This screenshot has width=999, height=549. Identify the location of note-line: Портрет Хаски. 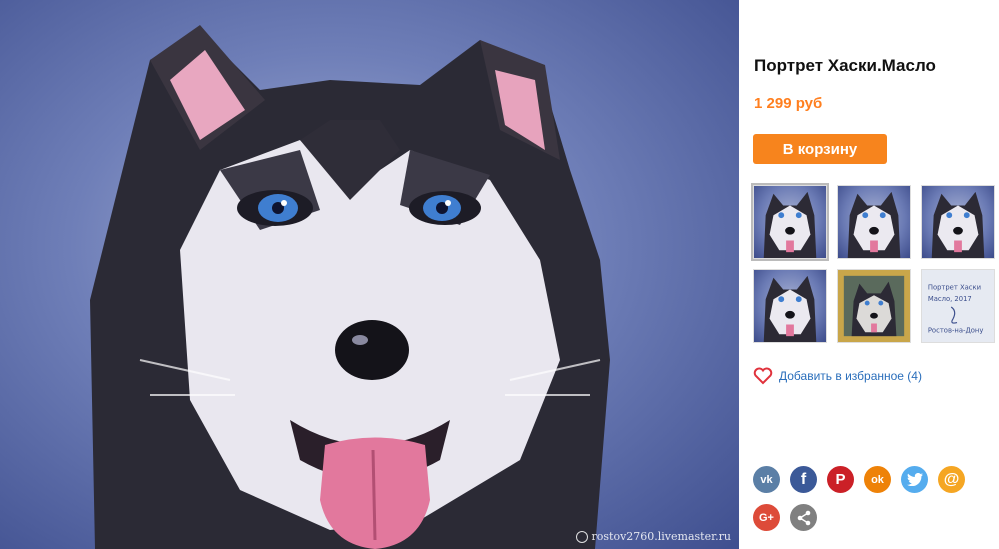
(954, 287).